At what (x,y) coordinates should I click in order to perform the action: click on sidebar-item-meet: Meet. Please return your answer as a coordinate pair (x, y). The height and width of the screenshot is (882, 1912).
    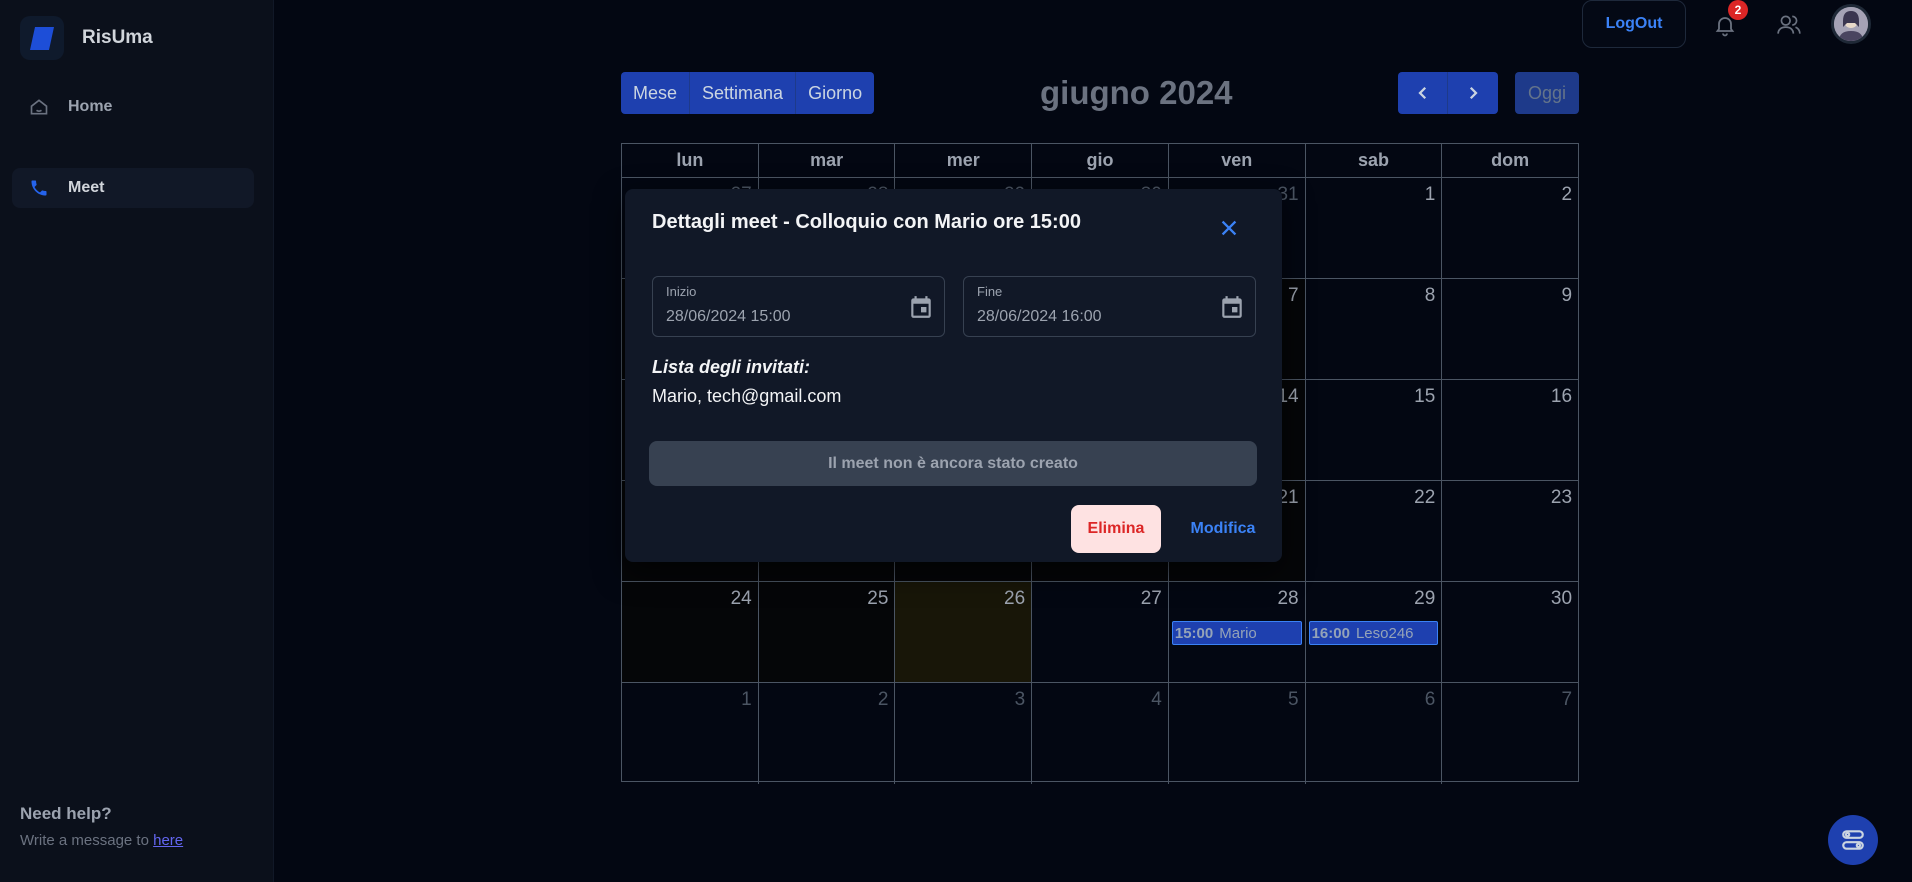
    Looking at the image, I should click on (133, 188).